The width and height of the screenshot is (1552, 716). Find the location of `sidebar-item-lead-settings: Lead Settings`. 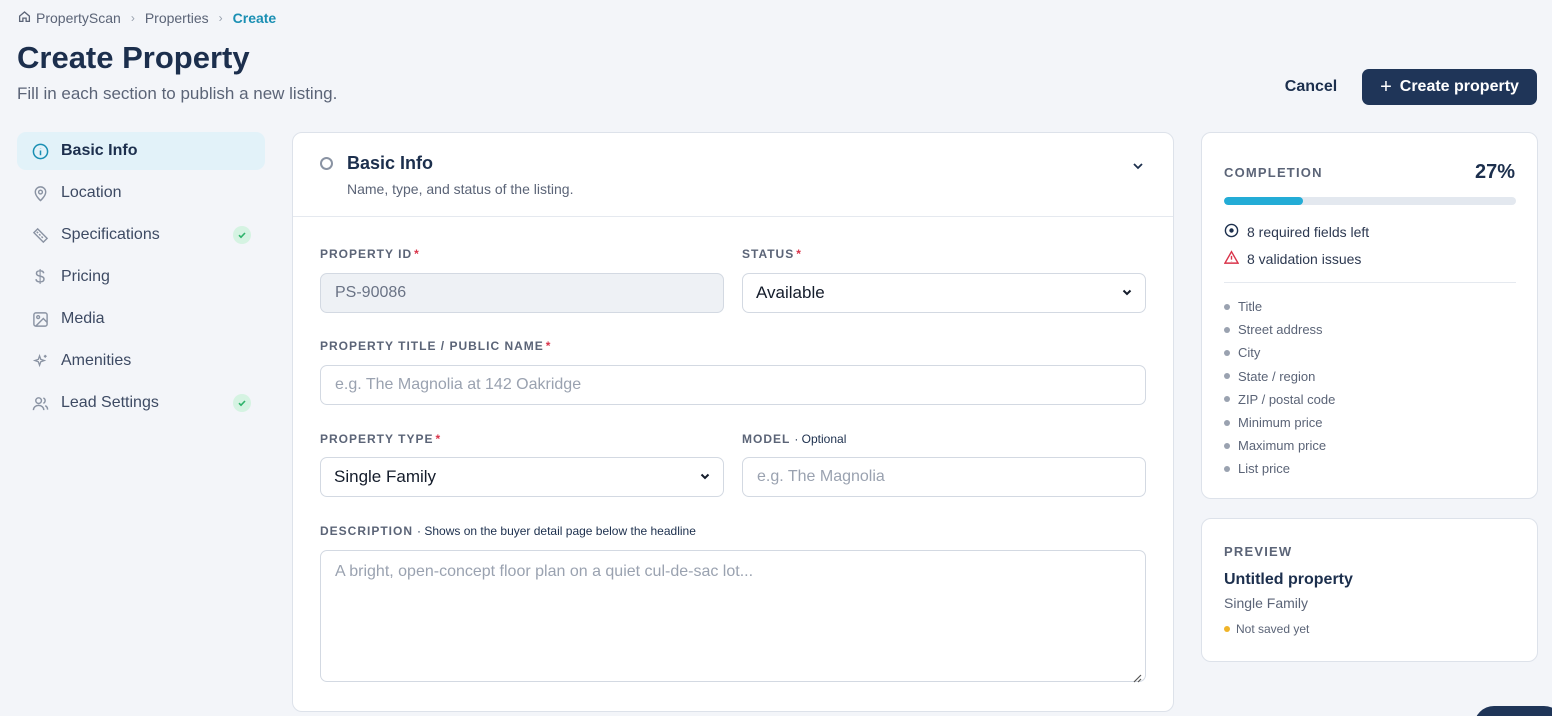

sidebar-item-lead-settings: Lead Settings is located at coordinates (141, 403).